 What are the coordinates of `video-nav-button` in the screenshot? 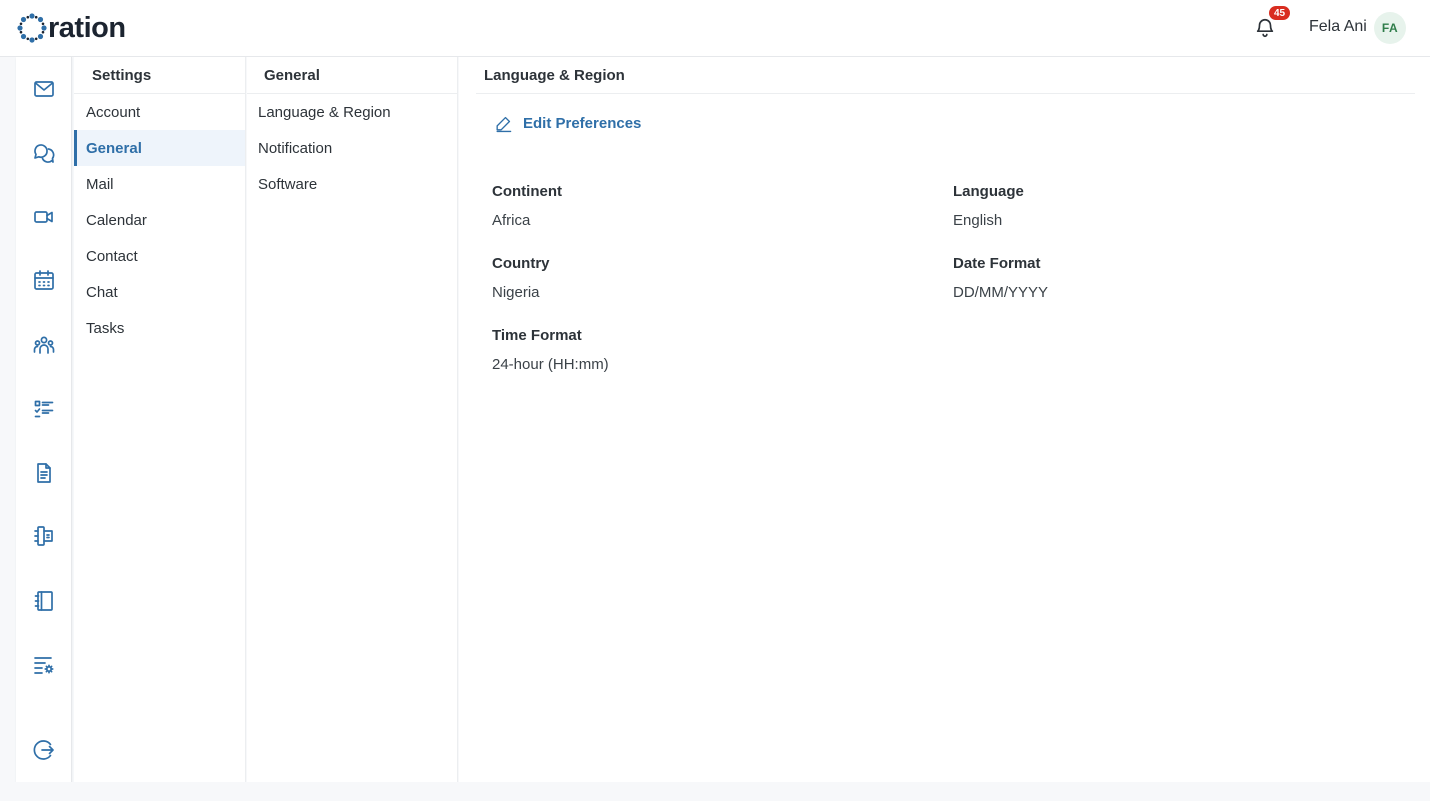 It's located at (44, 217).